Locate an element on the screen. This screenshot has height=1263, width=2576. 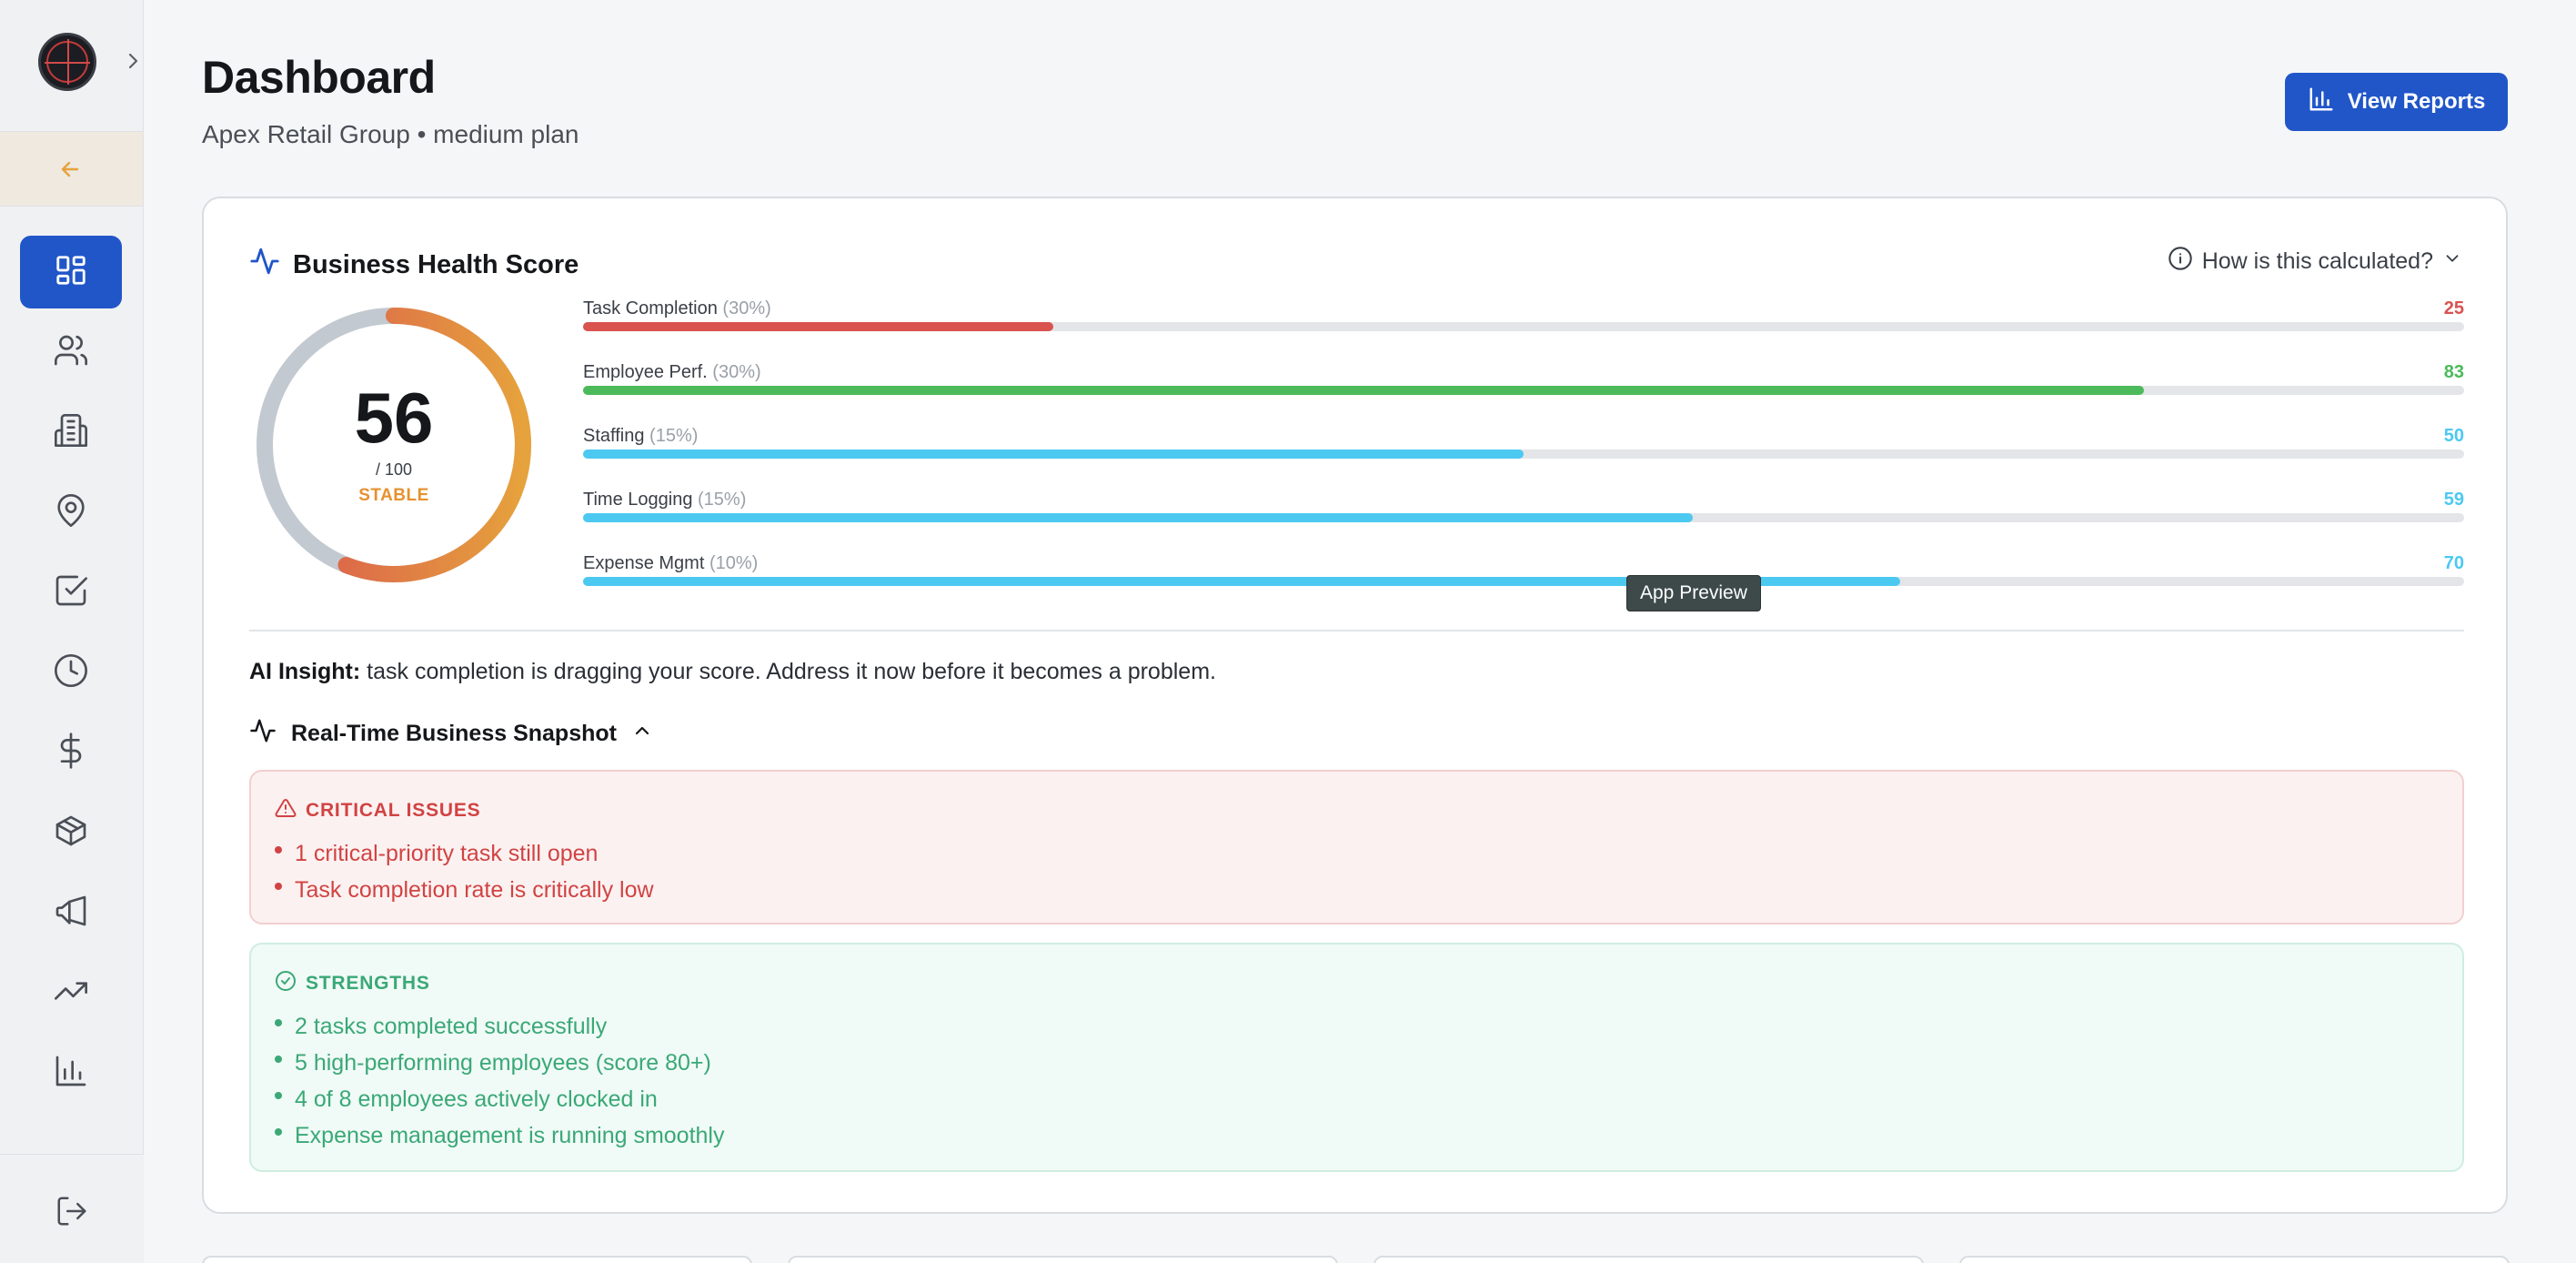
metric-label: Time Logging is located at coordinates (638, 500).